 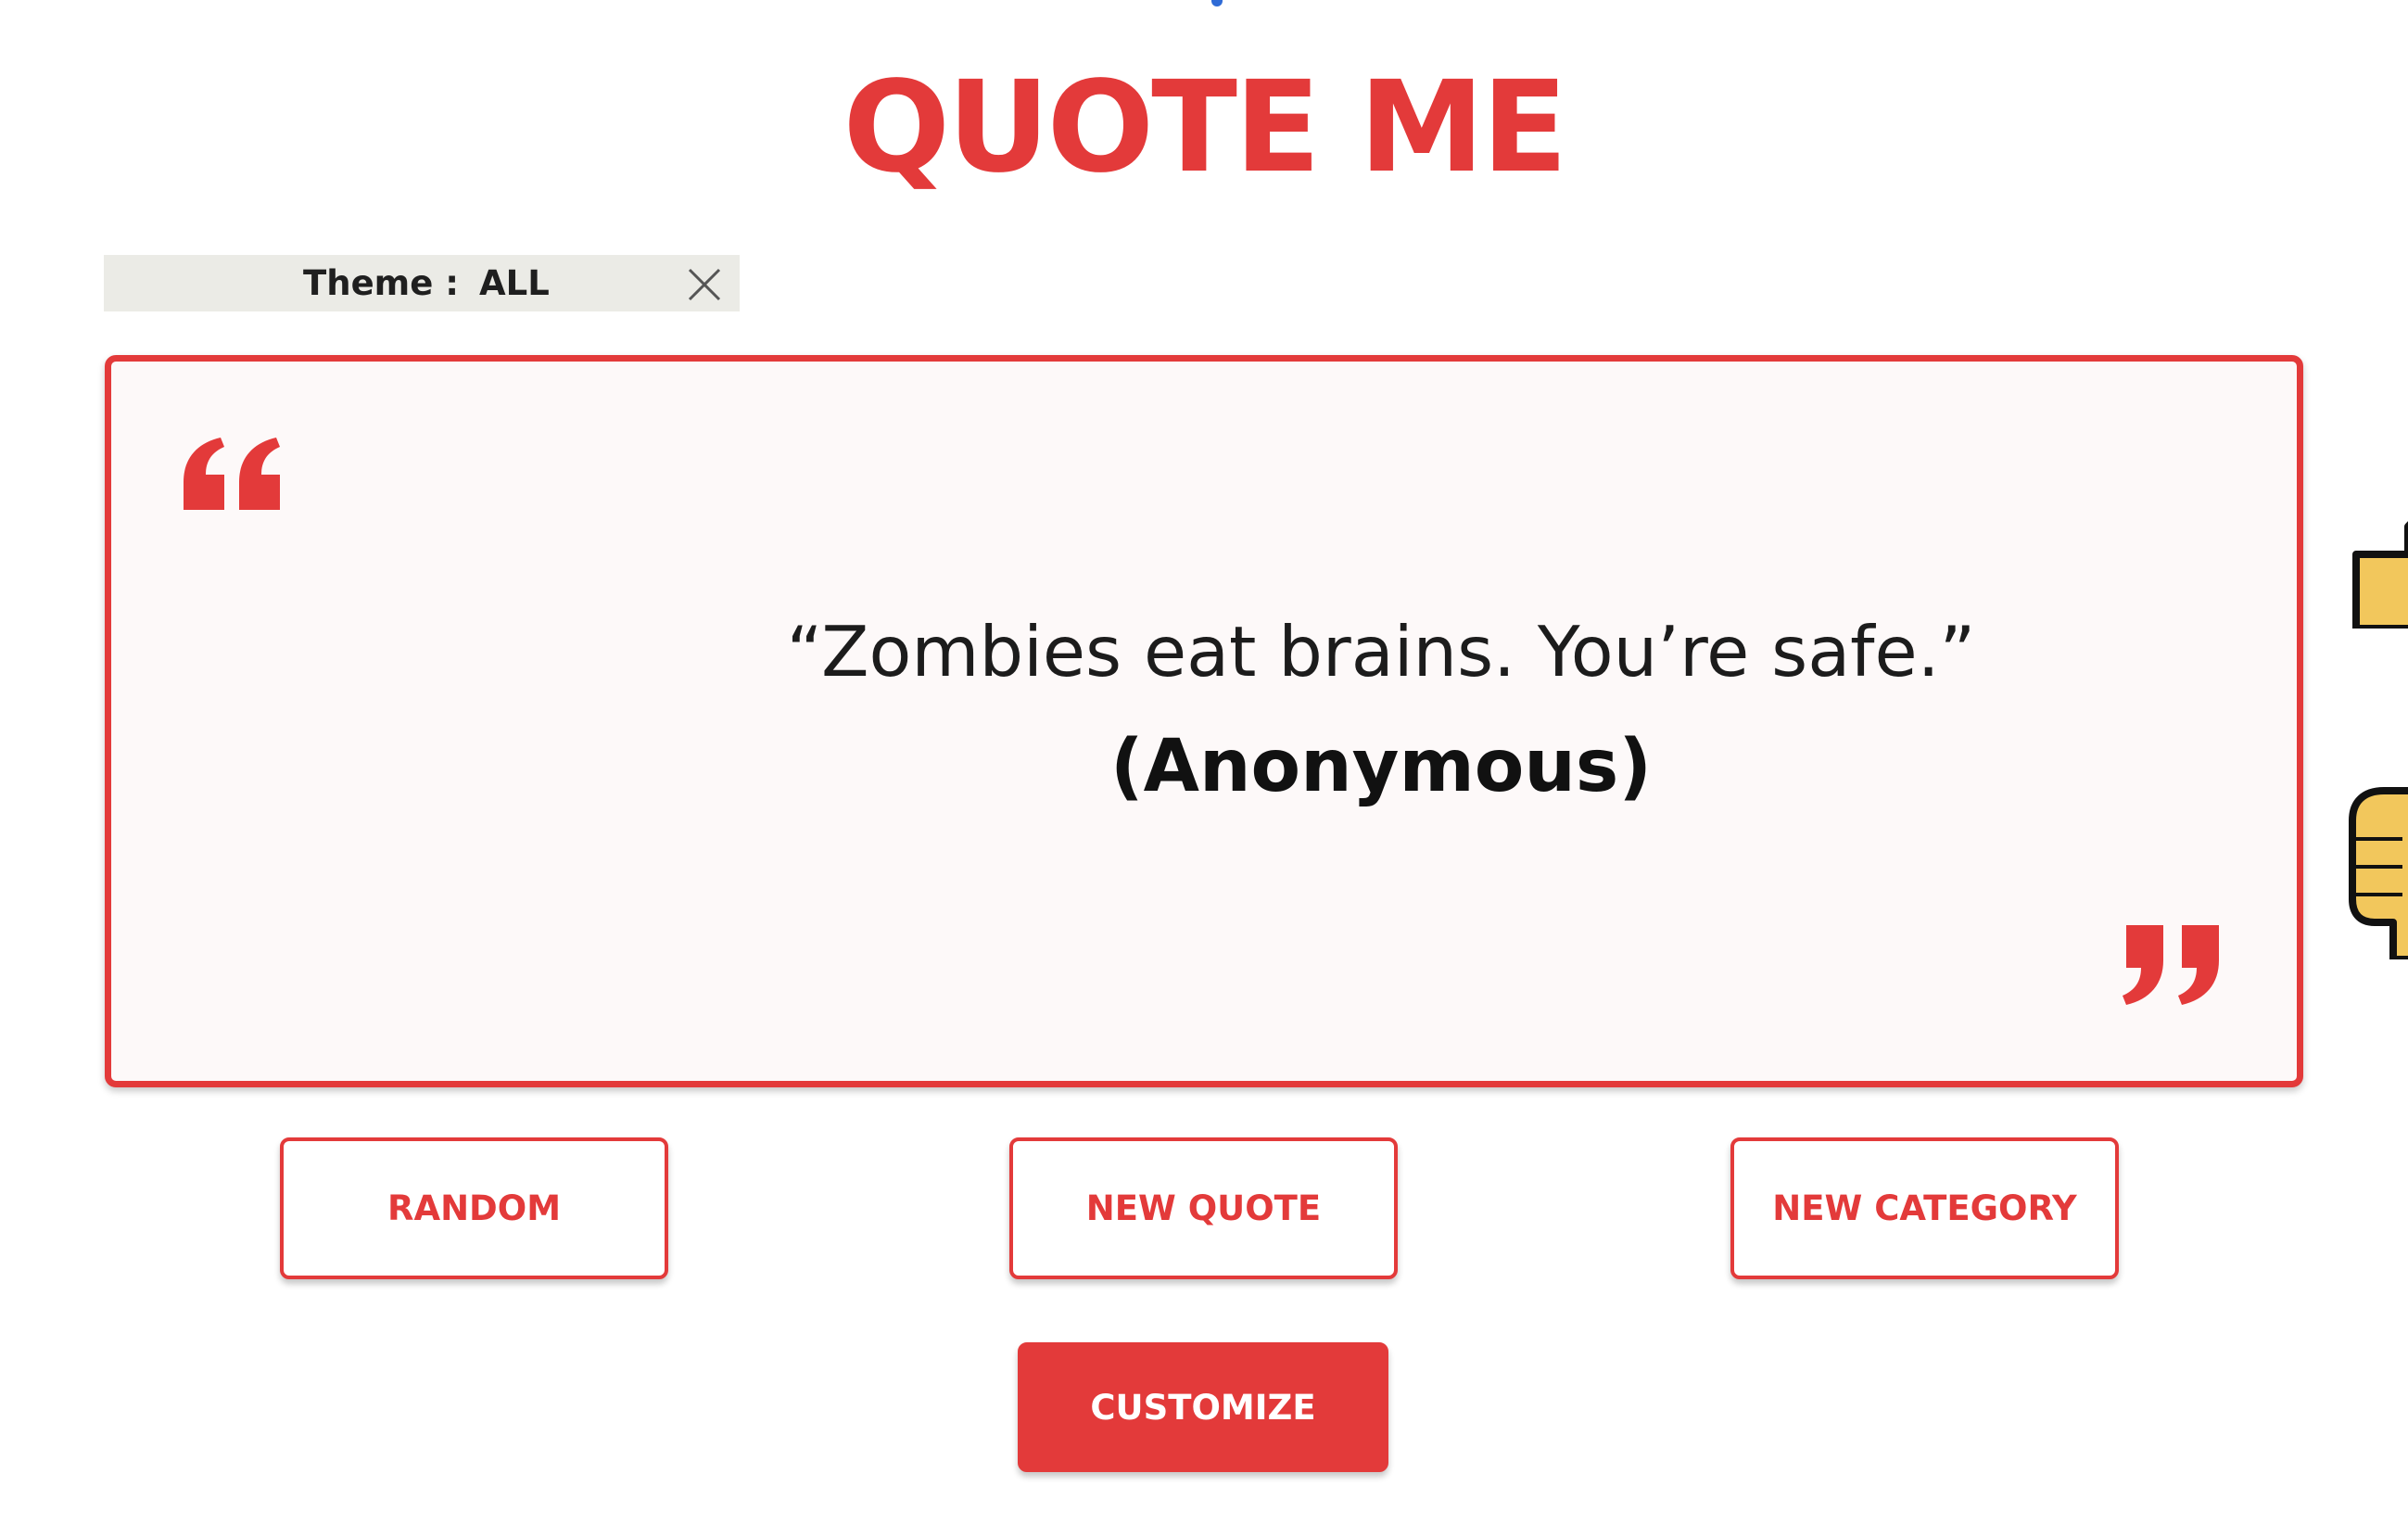 I want to click on quote-text: “Zombies eat brains. You’re safe.”, so click(x=1381, y=651).